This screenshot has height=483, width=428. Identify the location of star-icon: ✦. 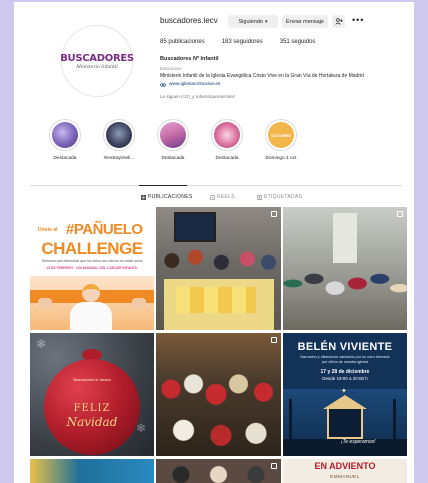
(344, 391).